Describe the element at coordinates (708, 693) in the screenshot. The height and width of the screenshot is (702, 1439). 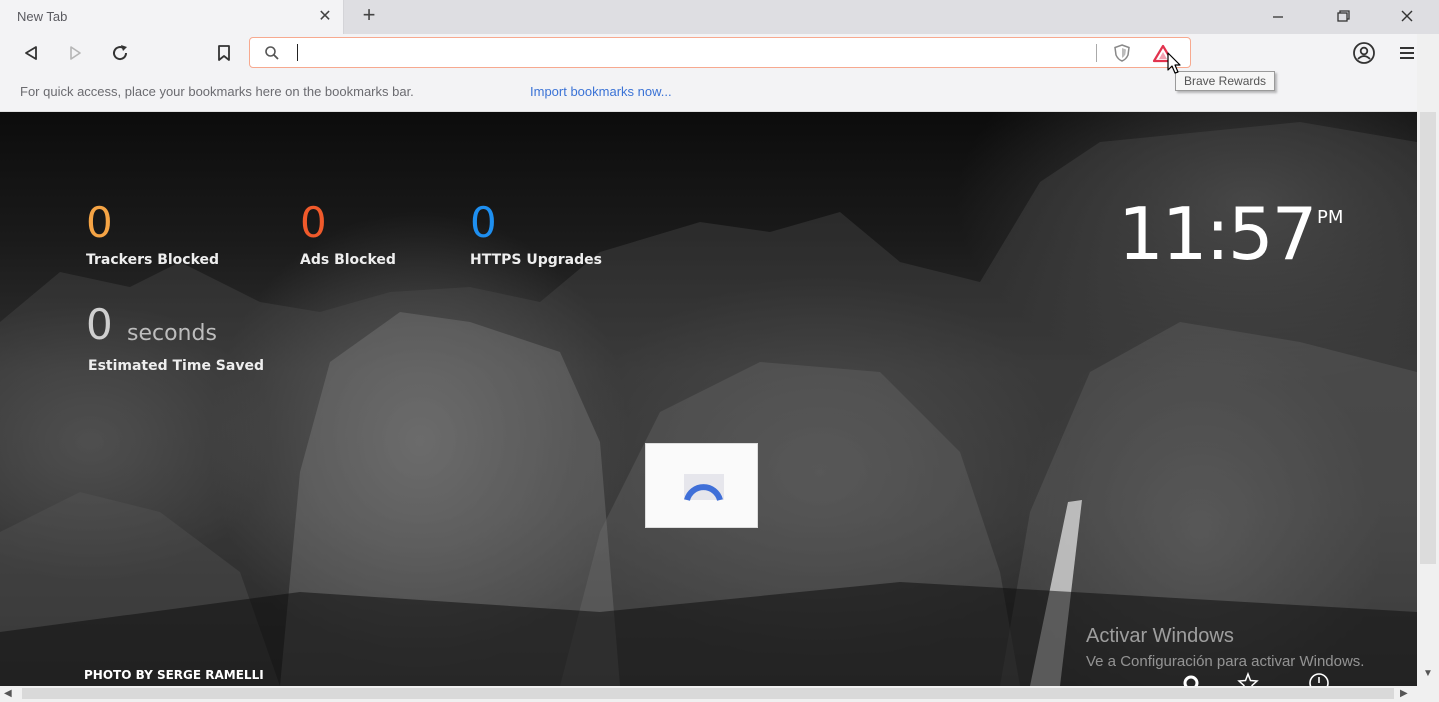
I see `horizontal-scrollbar-thumb` at that location.